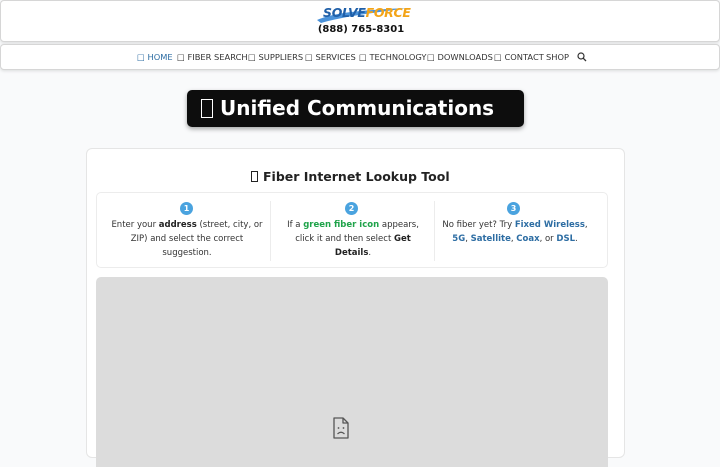  I want to click on search-icon, so click(582, 57).